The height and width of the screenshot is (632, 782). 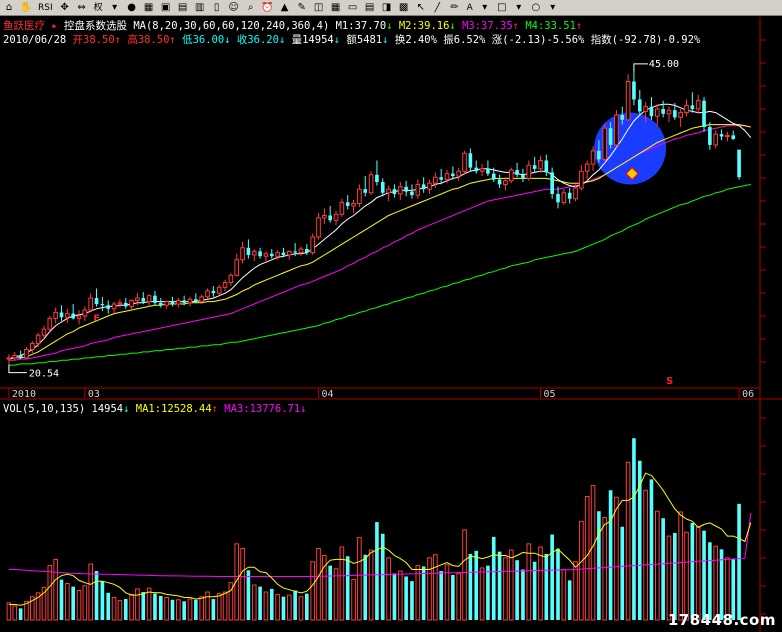 I want to click on indicator-name: 控盘系数选股, so click(x=95, y=26).